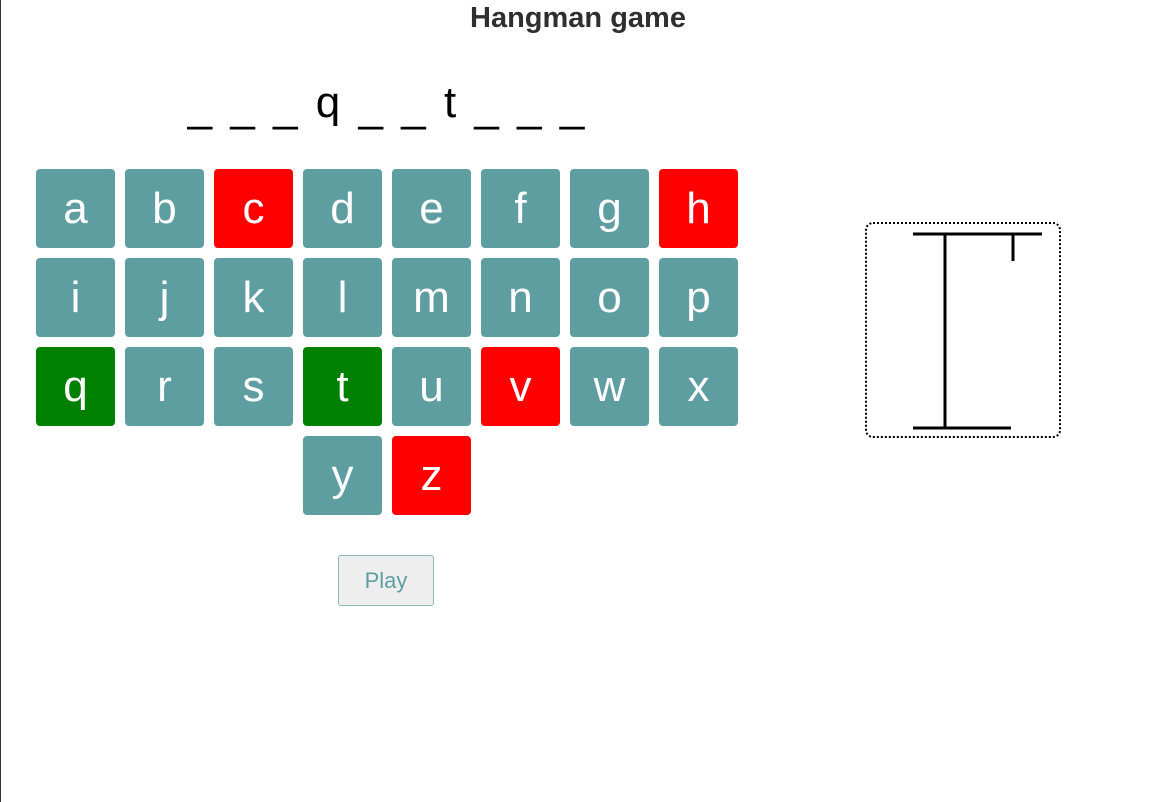 The height and width of the screenshot is (802, 1154). What do you see at coordinates (977, 331) in the screenshot?
I see `gallows-drawing` at bounding box center [977, 331].